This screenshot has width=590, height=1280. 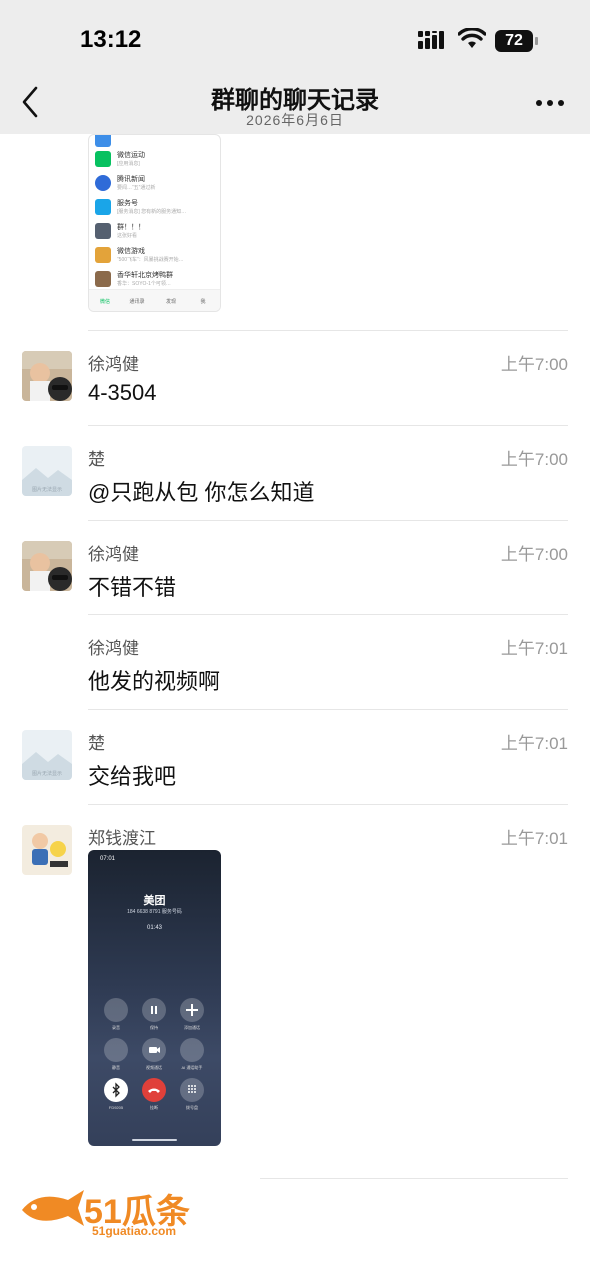 I want to click on message-text: 4-3504, so click(x=122, y=392).